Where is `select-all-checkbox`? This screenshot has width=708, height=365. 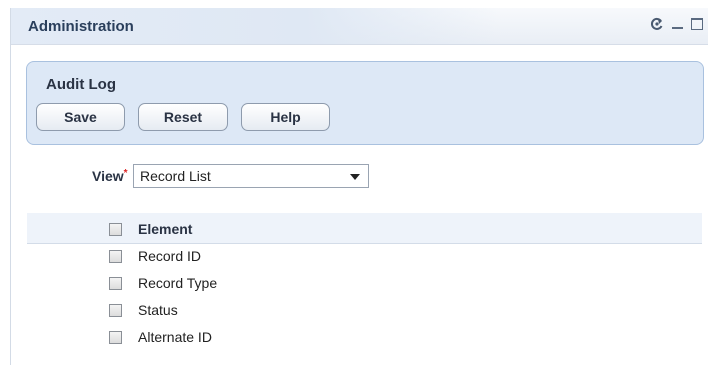
select-all-checkbox is located at coordinates (115, 229).